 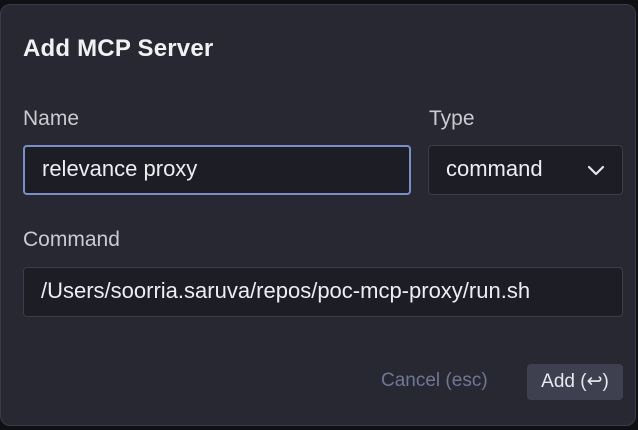 What do you see at coordinates (452, 118) in the screenshot?
I see `type-label: Type` at bounding box center [452, 118].